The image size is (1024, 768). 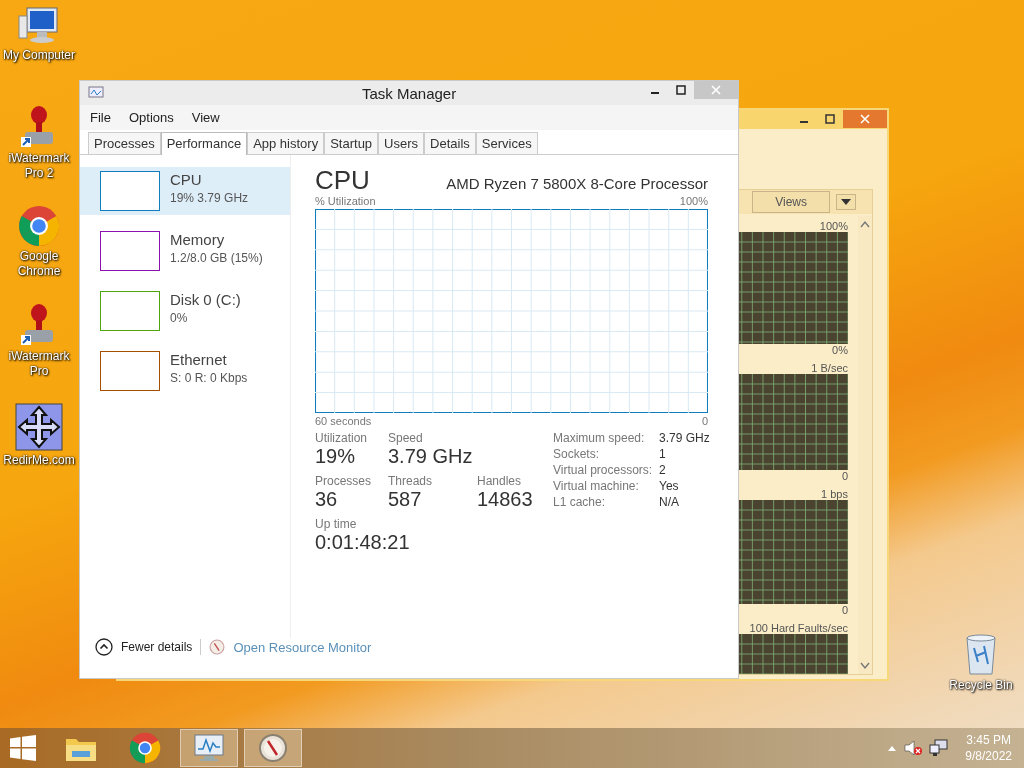 I want to click on resource-item: Memory 1.2/8.0 GB (15%), so click(x=185, y=251).